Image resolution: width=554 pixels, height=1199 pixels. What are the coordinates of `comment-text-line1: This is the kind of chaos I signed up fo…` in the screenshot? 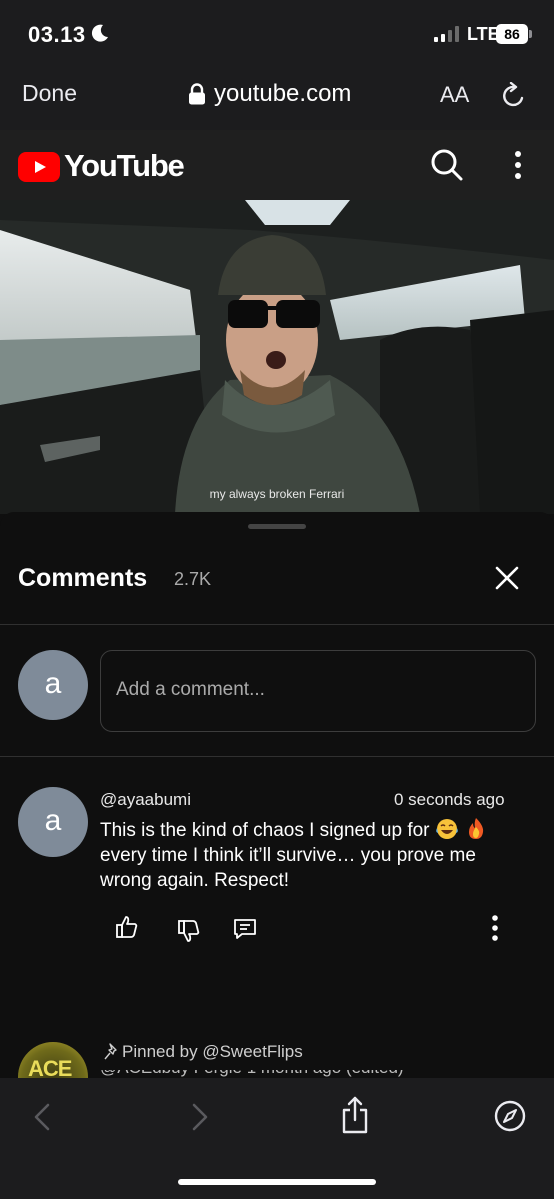 It's located at (265, 830).